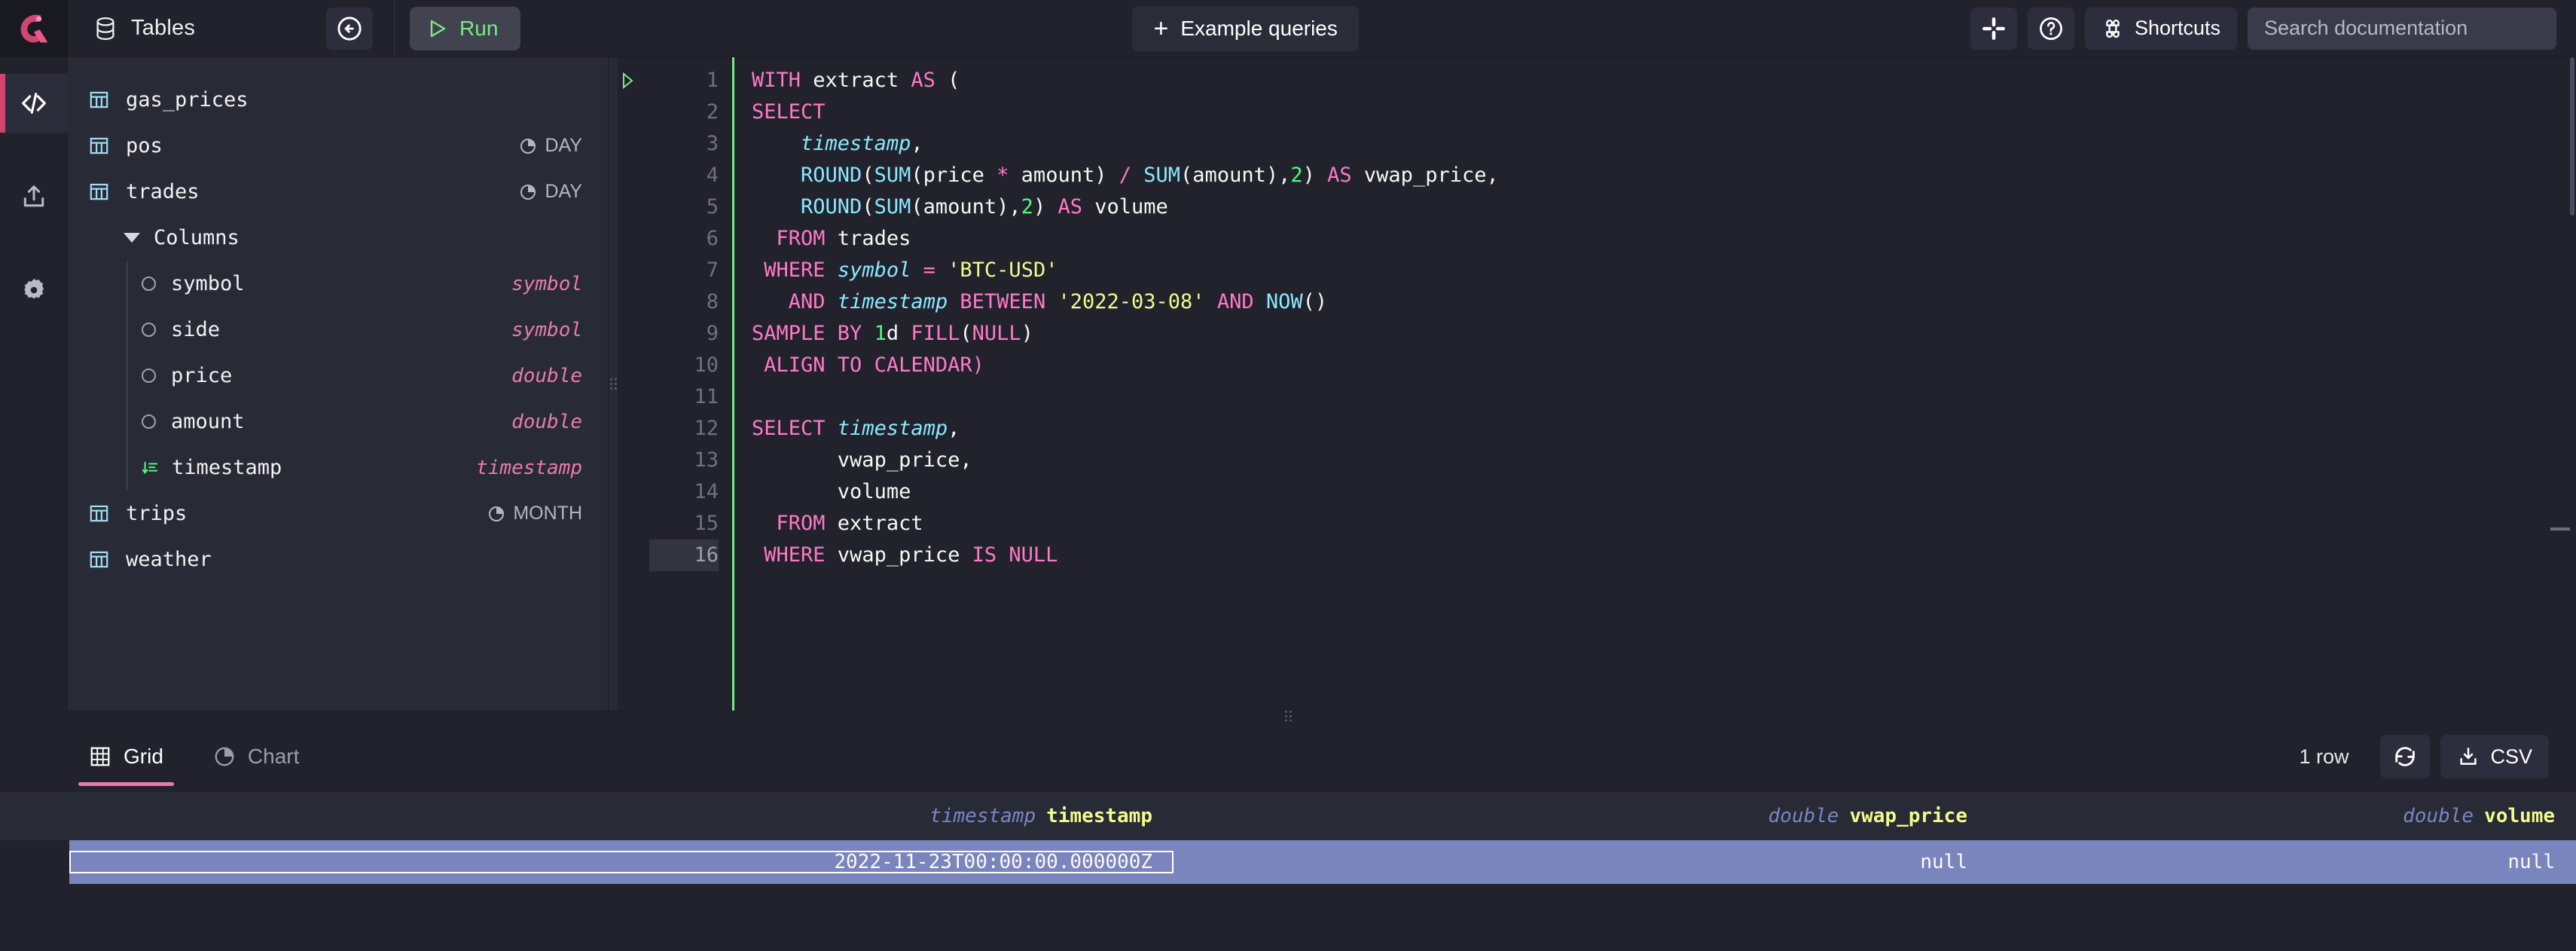 Image resolution: width=2576 pixels, height=951 pixels. I want to click on line-number: 13, so click(707, 460).